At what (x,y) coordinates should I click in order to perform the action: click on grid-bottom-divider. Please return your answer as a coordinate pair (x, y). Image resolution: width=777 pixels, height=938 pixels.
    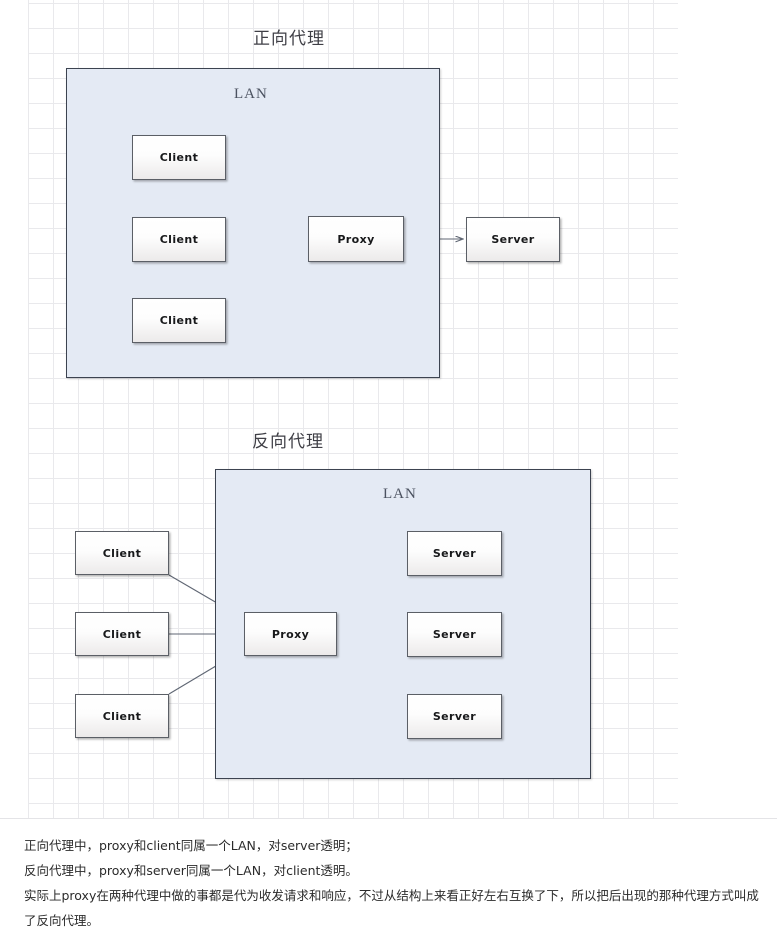
    Looking at the image, I should click on (388, 818).